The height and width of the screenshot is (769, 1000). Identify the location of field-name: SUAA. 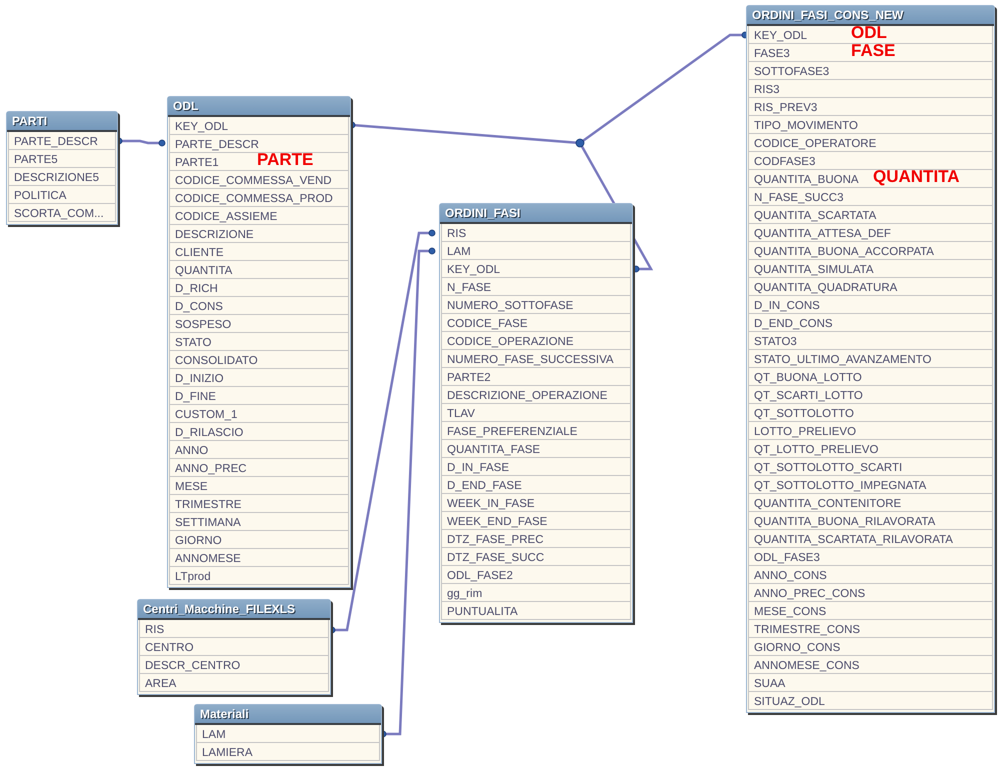
(769, 684).